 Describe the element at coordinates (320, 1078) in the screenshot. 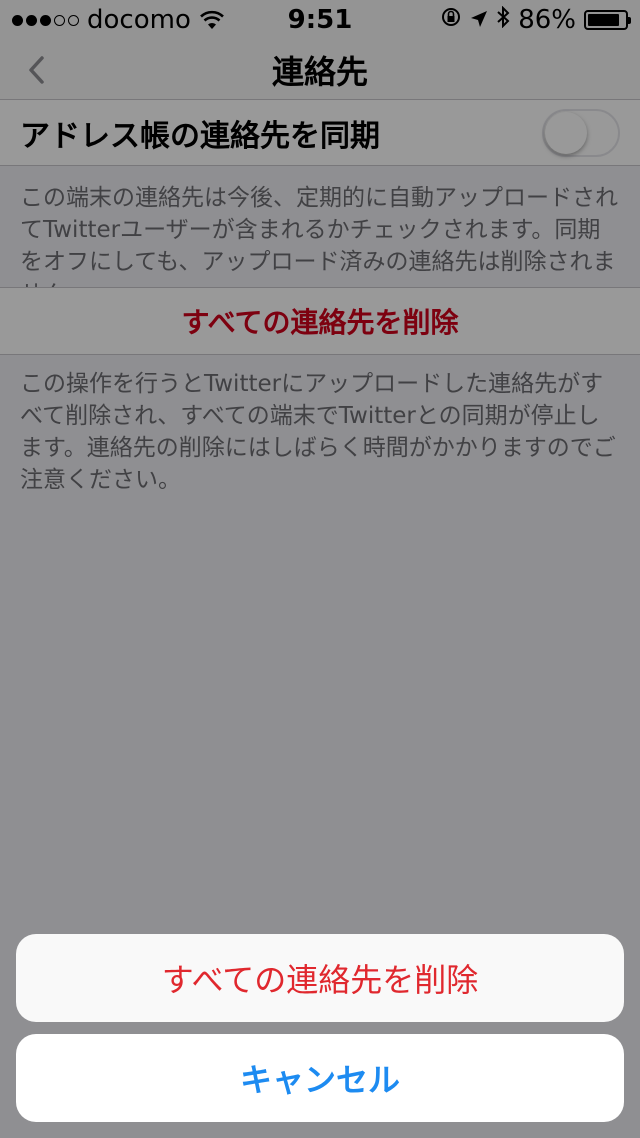

I see `action-sheet-cancel-button: キャンセル` at that location.